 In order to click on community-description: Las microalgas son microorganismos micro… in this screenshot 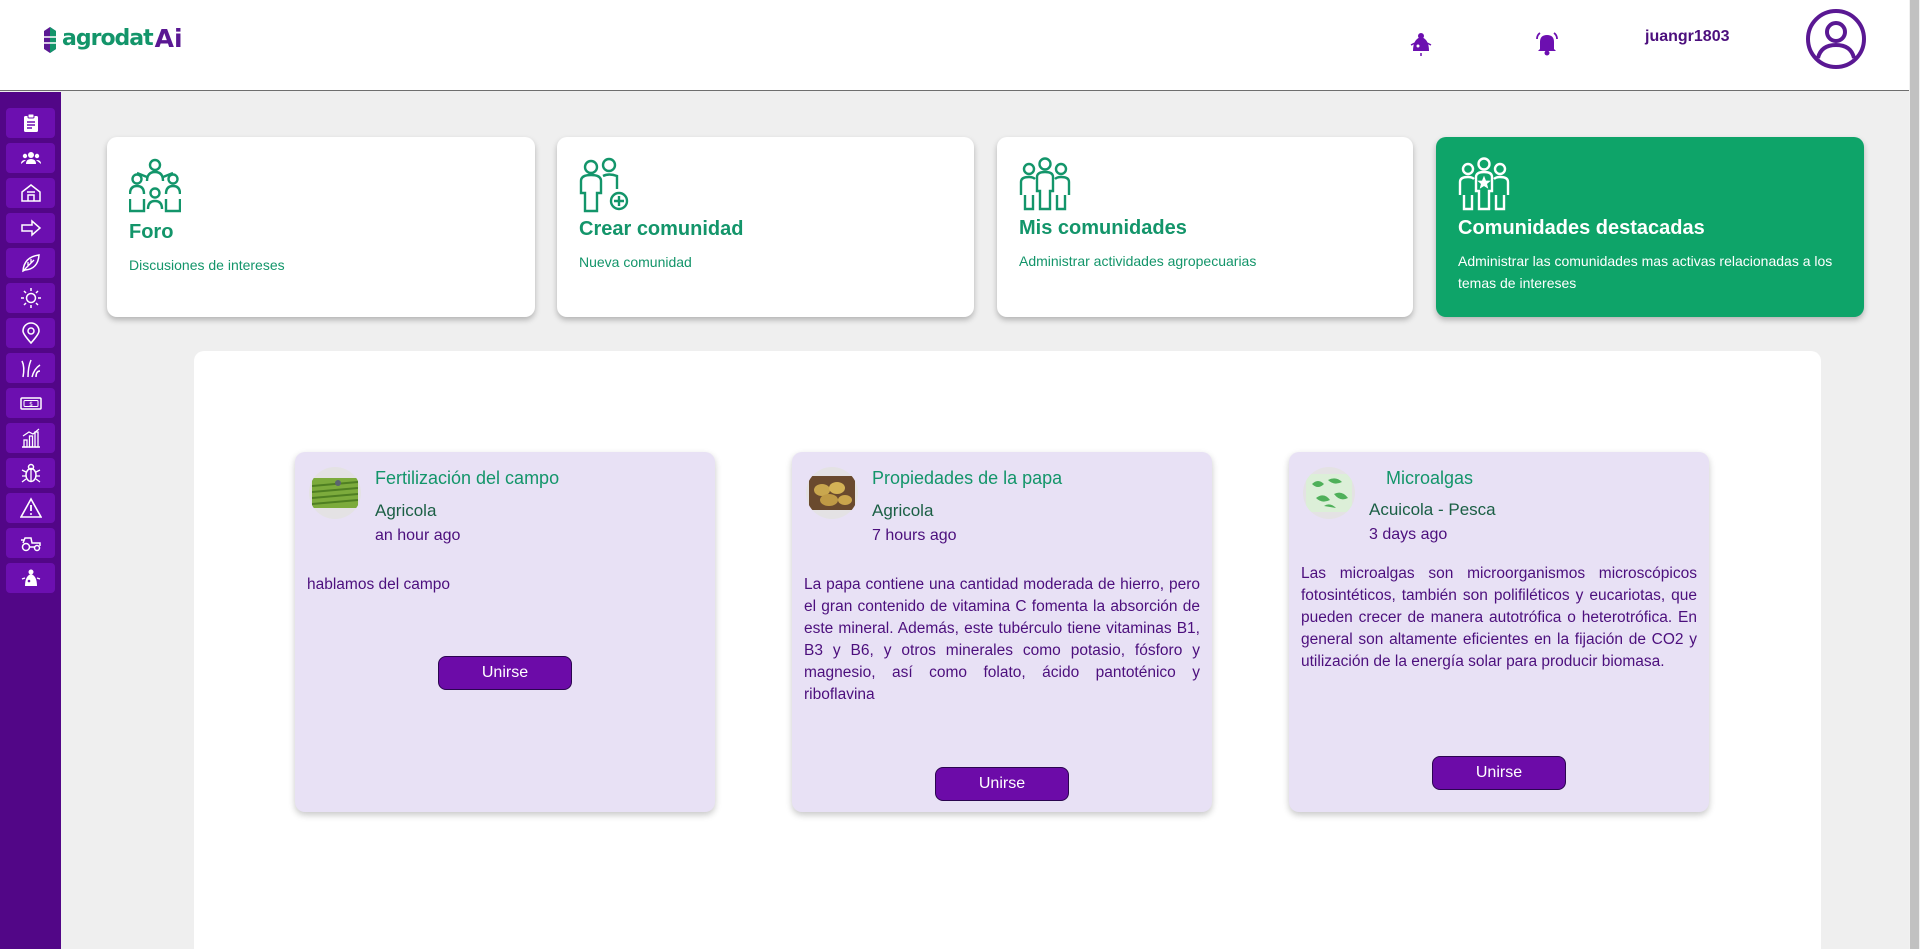, I will do `click(1499, 617)`.